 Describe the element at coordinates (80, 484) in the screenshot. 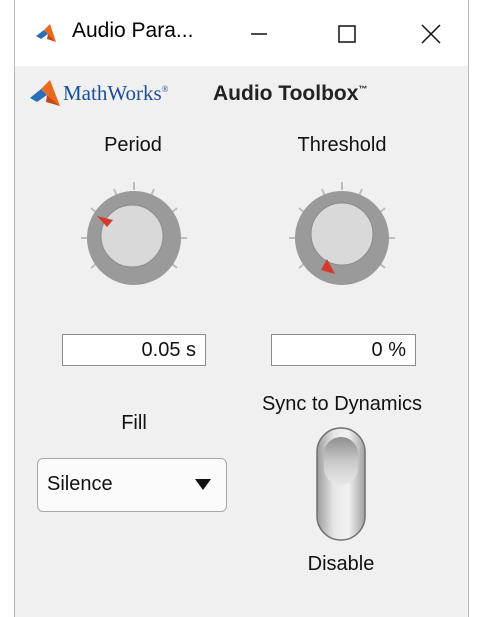

I see `fill-selected-value: Silence` at that location.